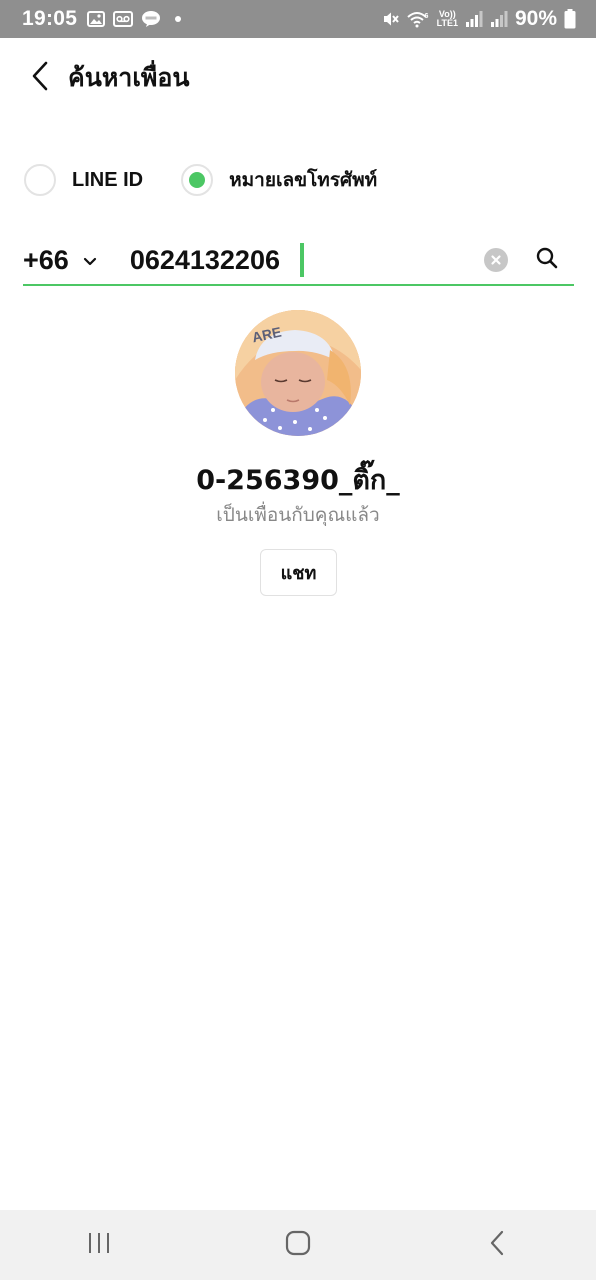 The image size is (596, 1280). I want to click on chat-button: แชท, so click(298, 572).